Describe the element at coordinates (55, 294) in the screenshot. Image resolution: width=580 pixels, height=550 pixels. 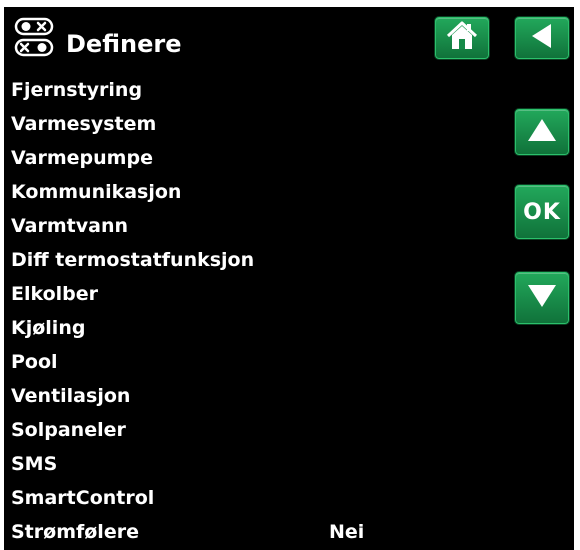
I see `menu-item-label: Elkolber` at that location.